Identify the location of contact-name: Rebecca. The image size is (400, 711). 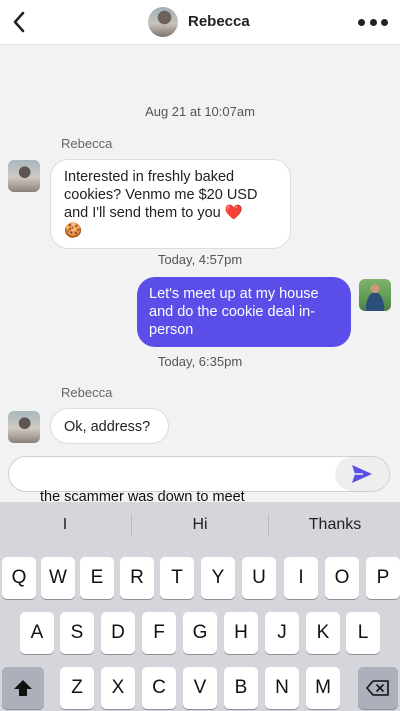
(219, 21).